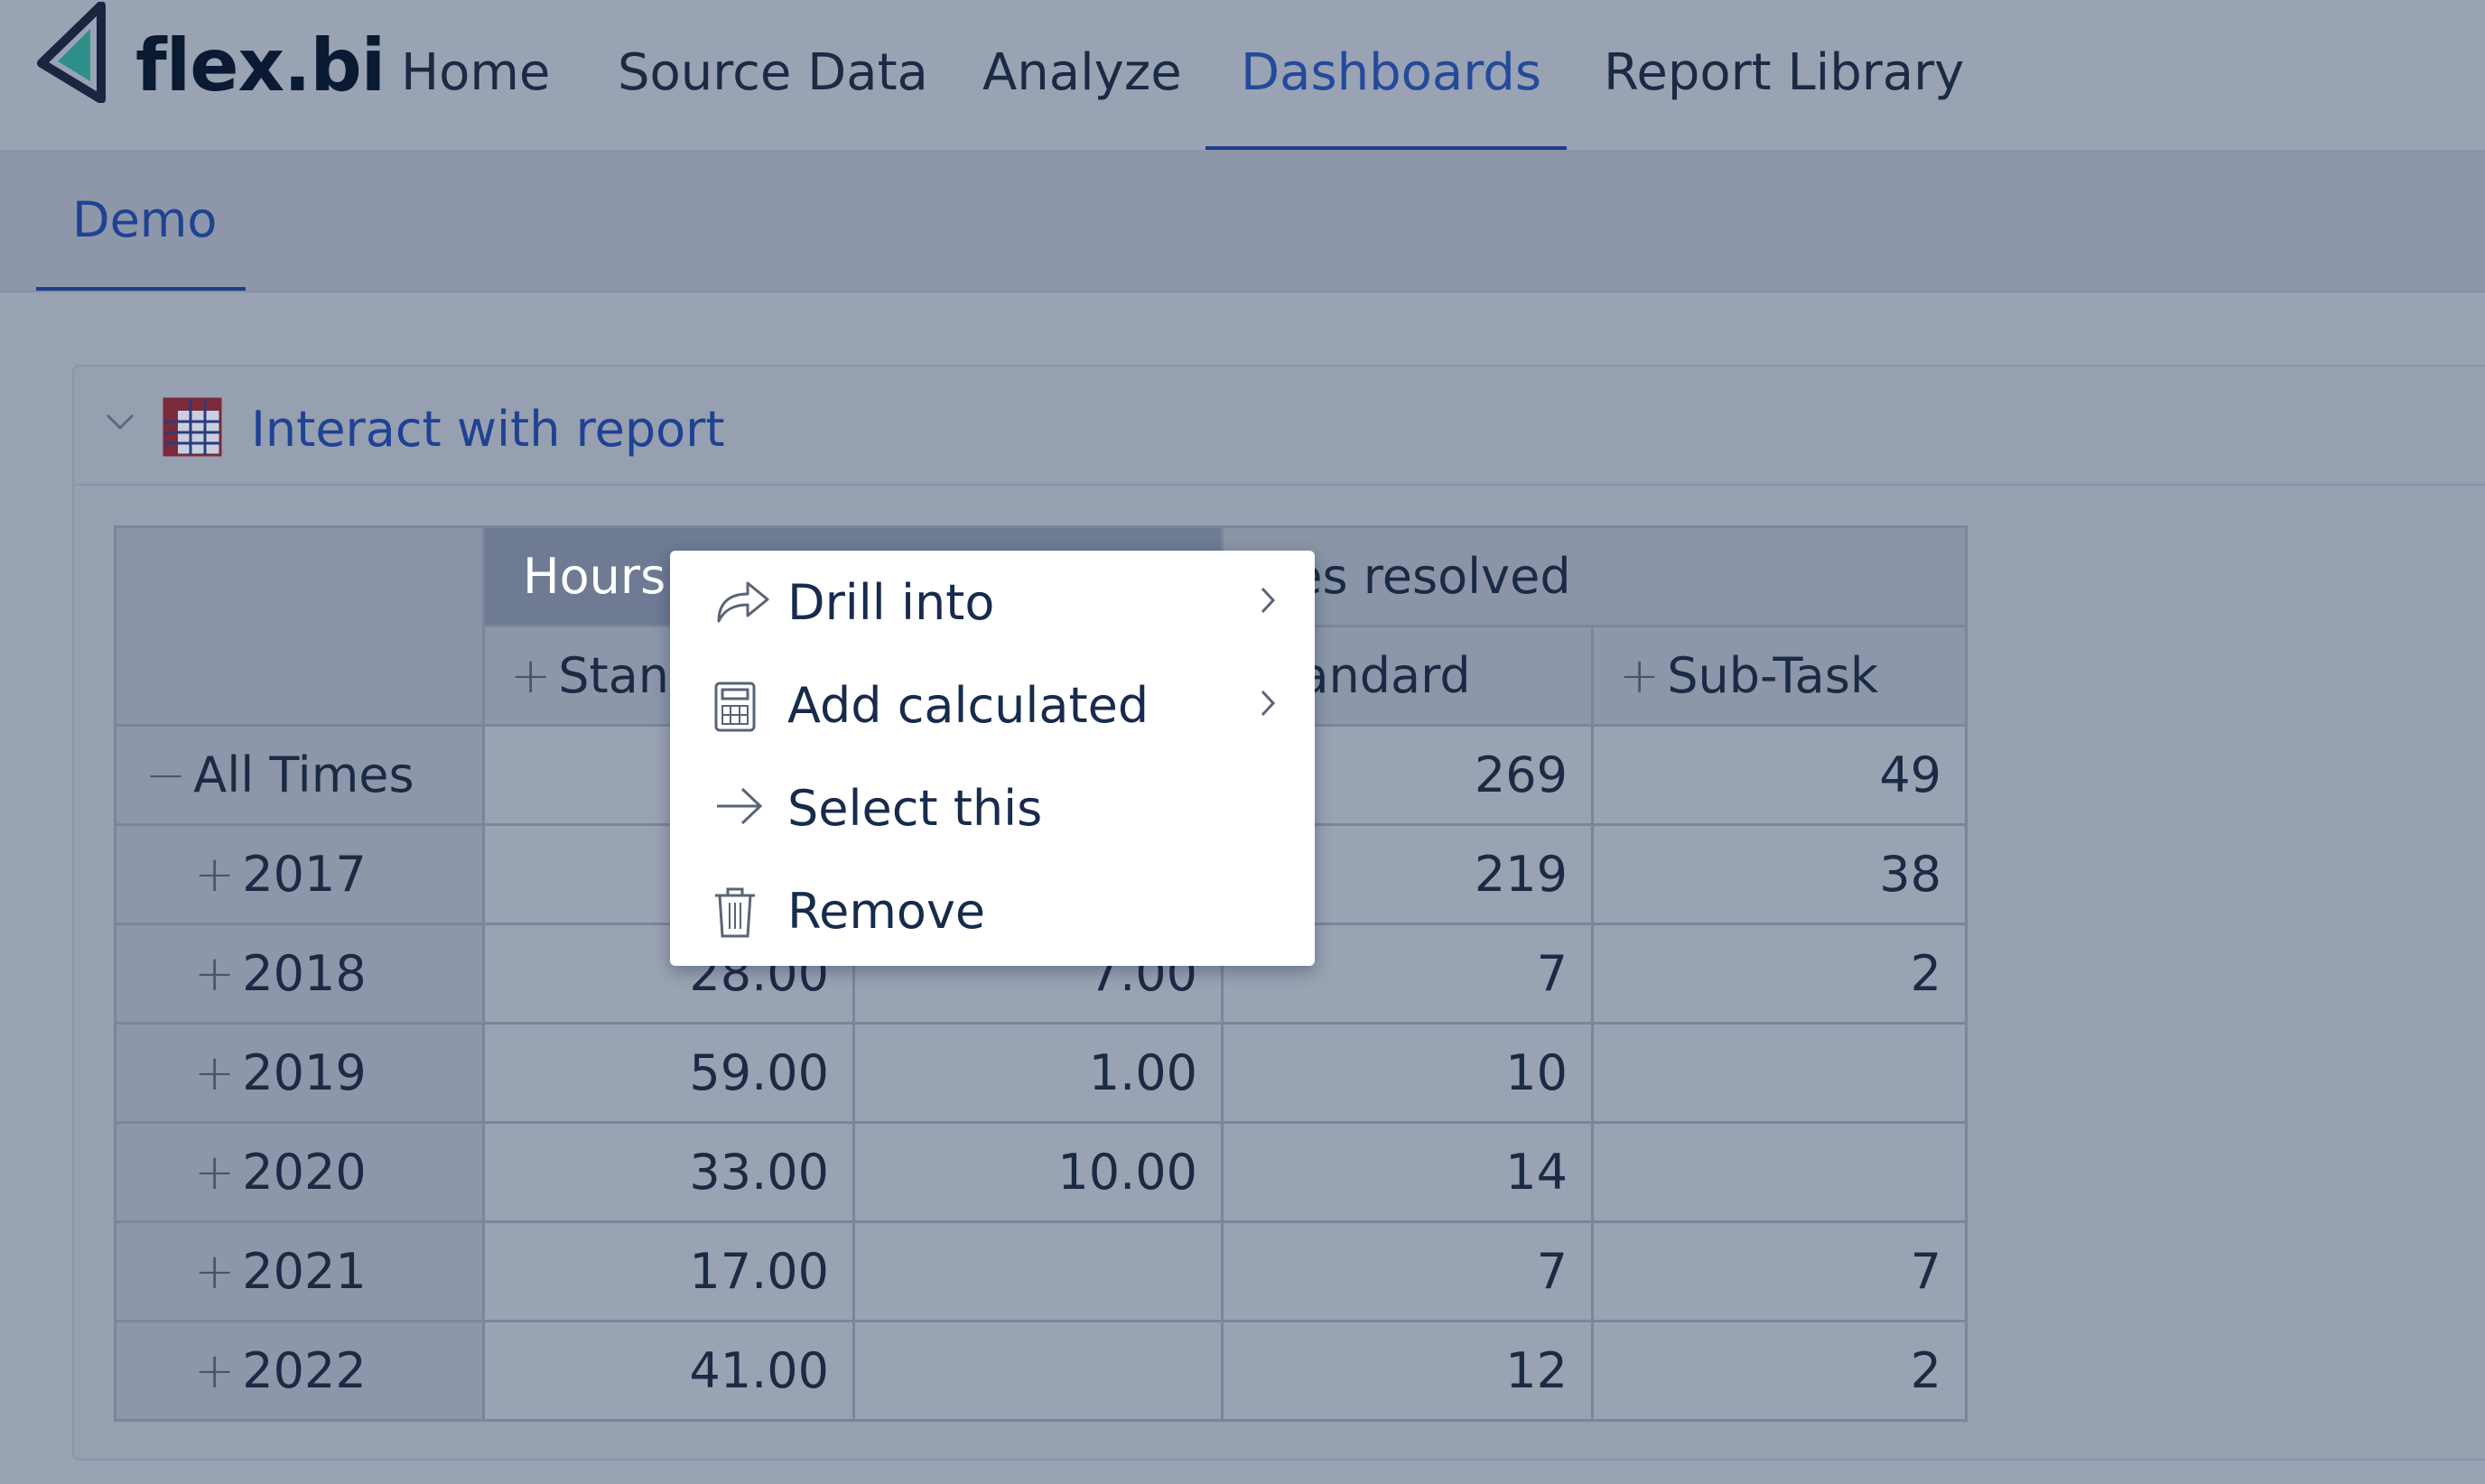 This screenshot has width=2485, height=1484. What do you see at coordinates (1779, 676) in the screenshot?
I see `column-header: + Sub-Task` at bounding box center [1779, 676].